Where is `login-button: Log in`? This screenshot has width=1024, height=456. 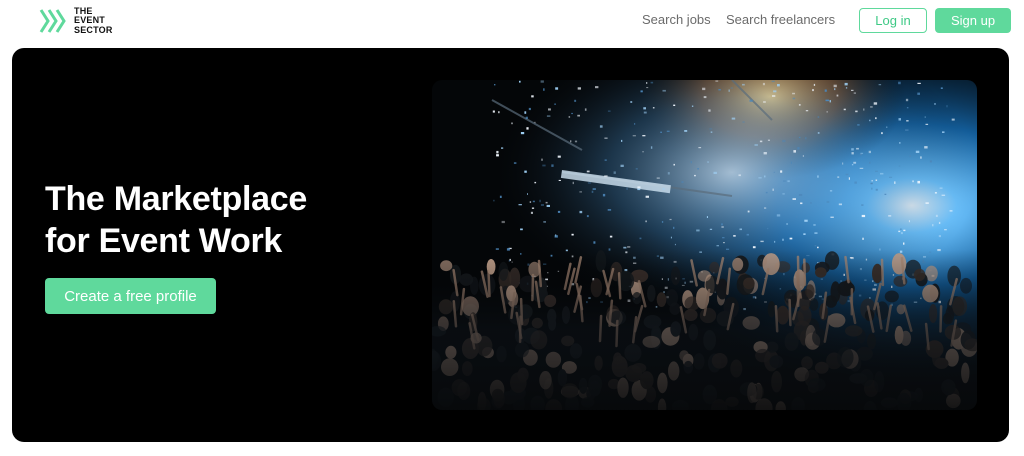
login-button: Log in is located at coordinates (893, 20).